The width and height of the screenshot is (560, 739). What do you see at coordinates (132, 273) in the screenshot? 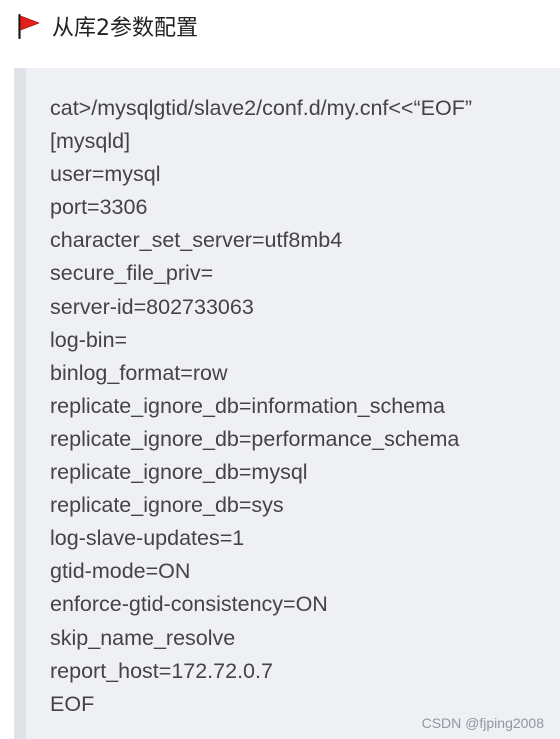
I see `code-line: secure_file_priv=` at bounding box center [132, 273].